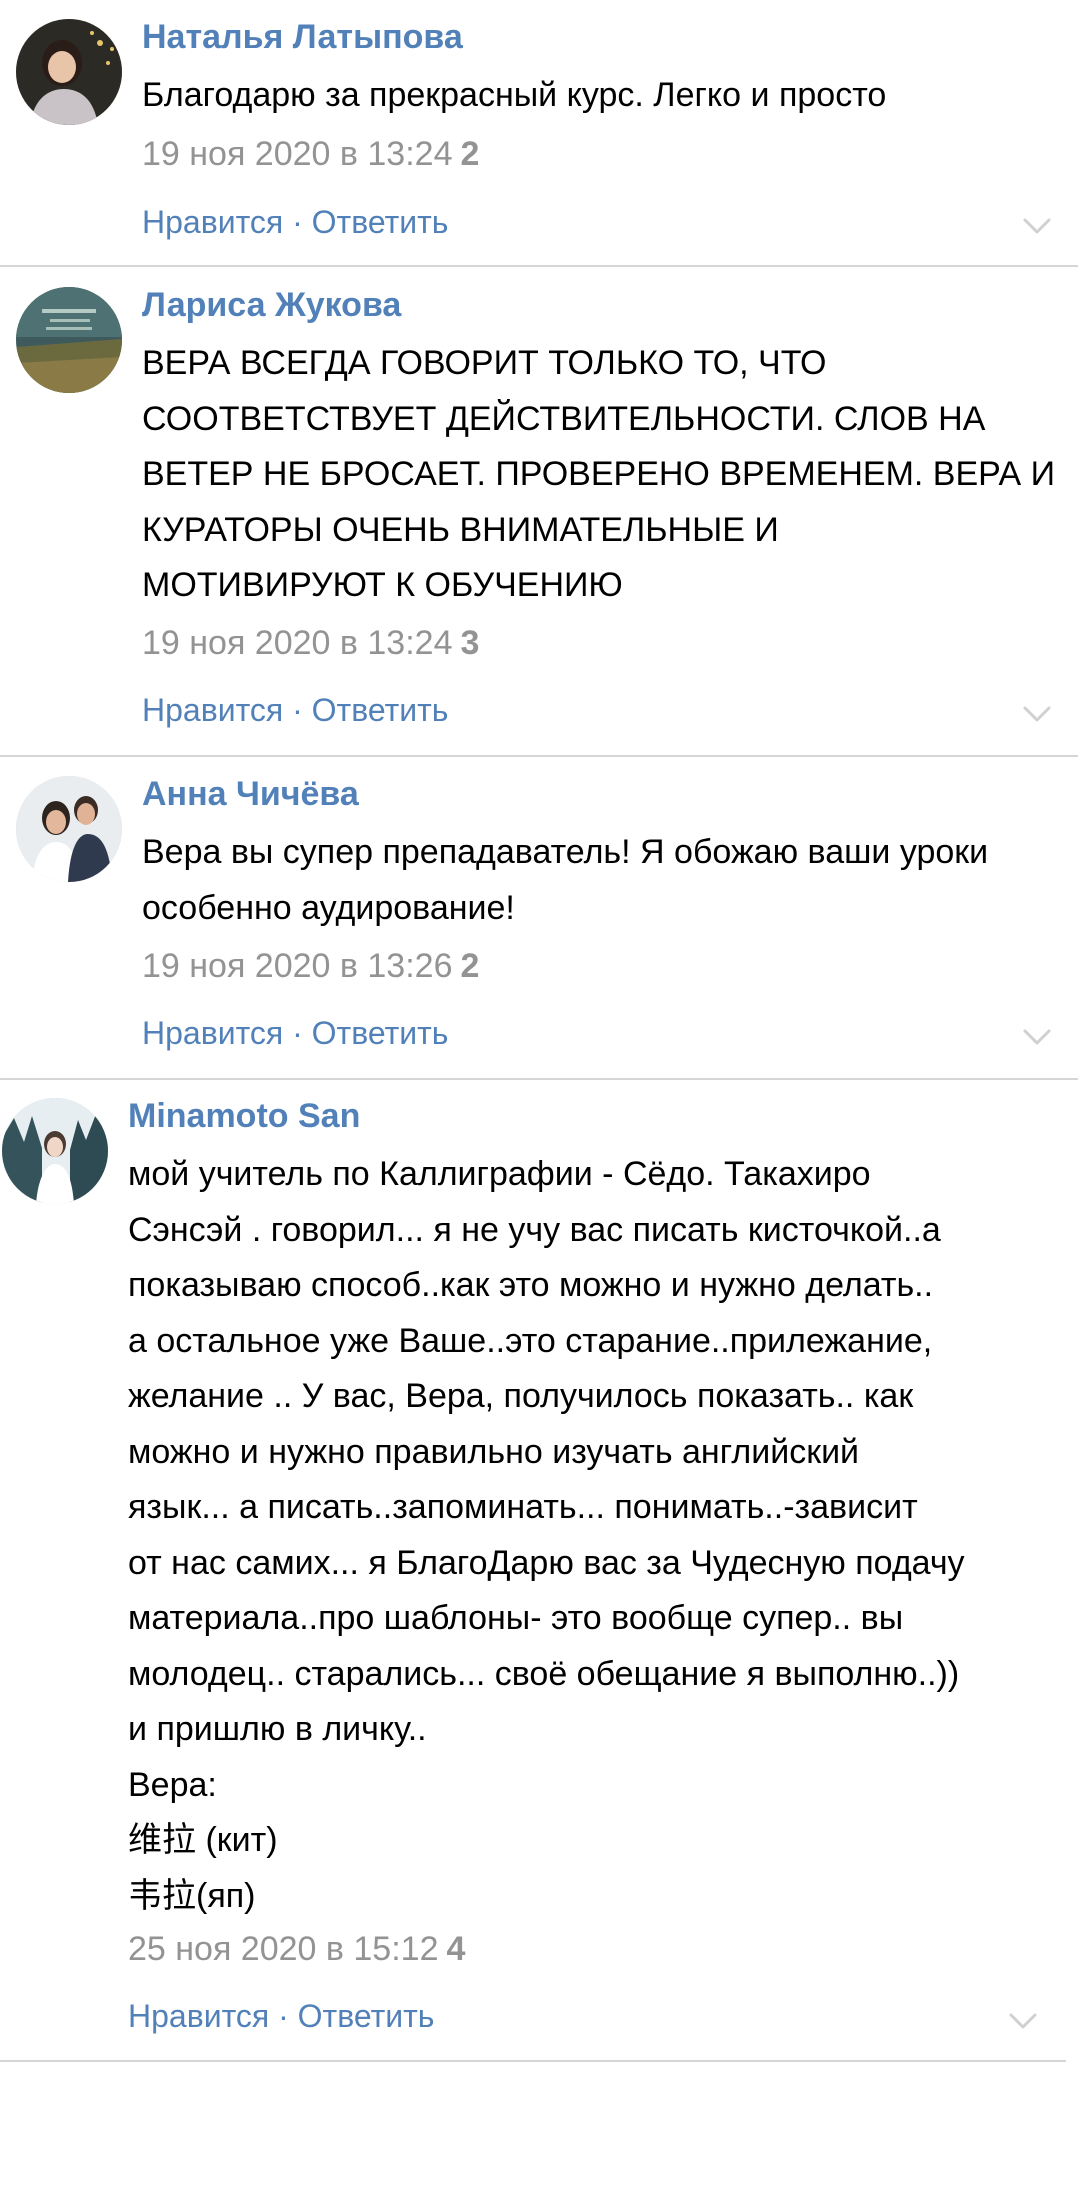  Describe the element at coordinates (382, 585) in the screenshot. I see `comment-text-line: МОТИВИРУЮТ К ОБУЧЕНИЮ` at that location.